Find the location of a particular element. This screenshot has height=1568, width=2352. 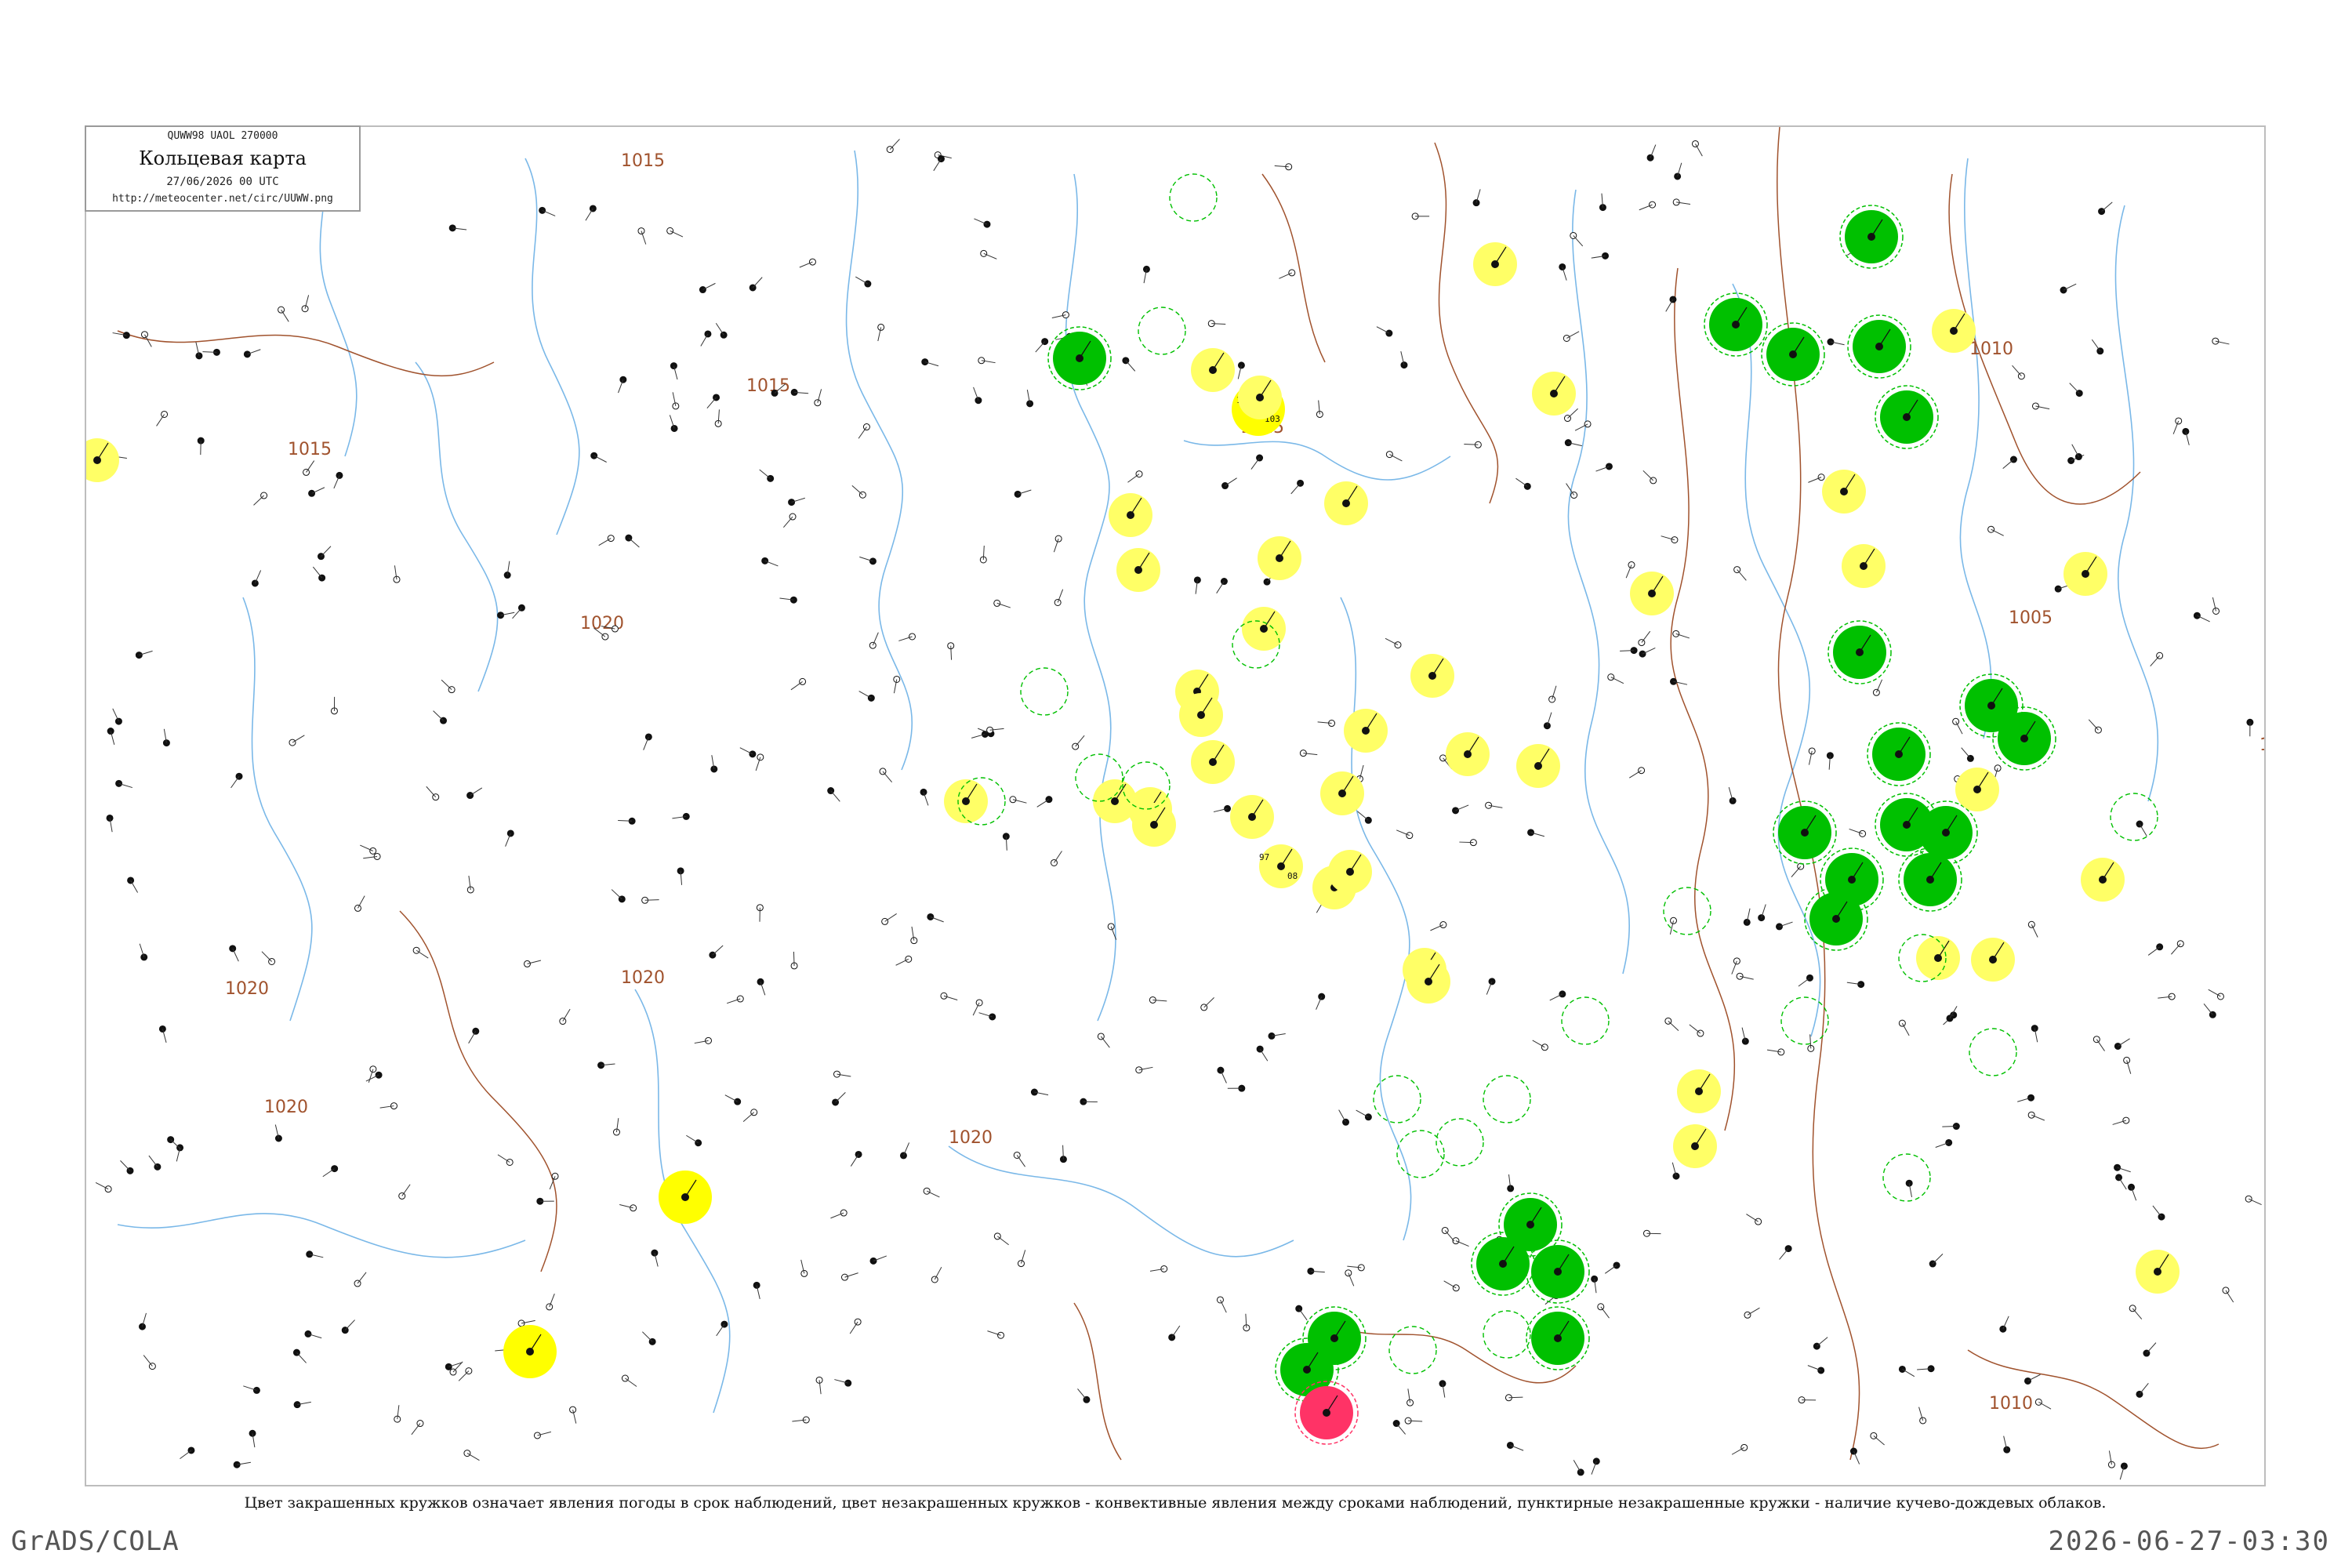

map-date: 27/06/2026 00 UTC is located at coordinates (222, 182).